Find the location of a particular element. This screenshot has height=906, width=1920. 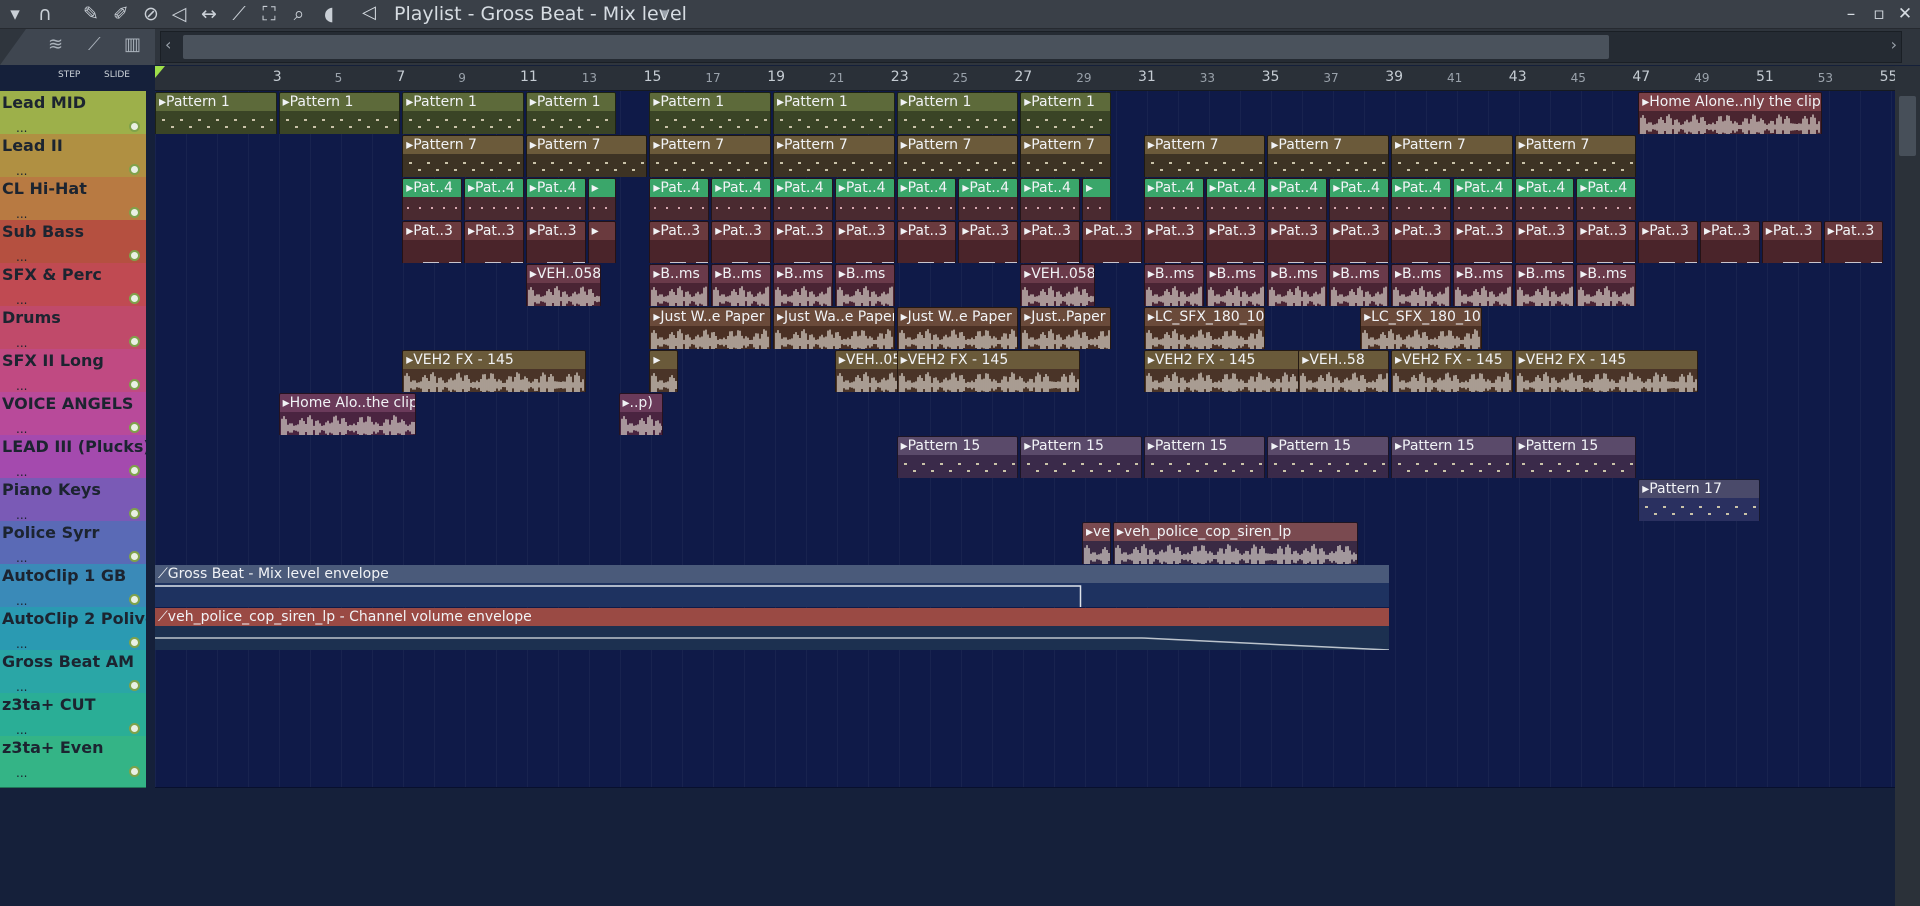

magnet-icon: ∩ is located at coordinates (45, 14).